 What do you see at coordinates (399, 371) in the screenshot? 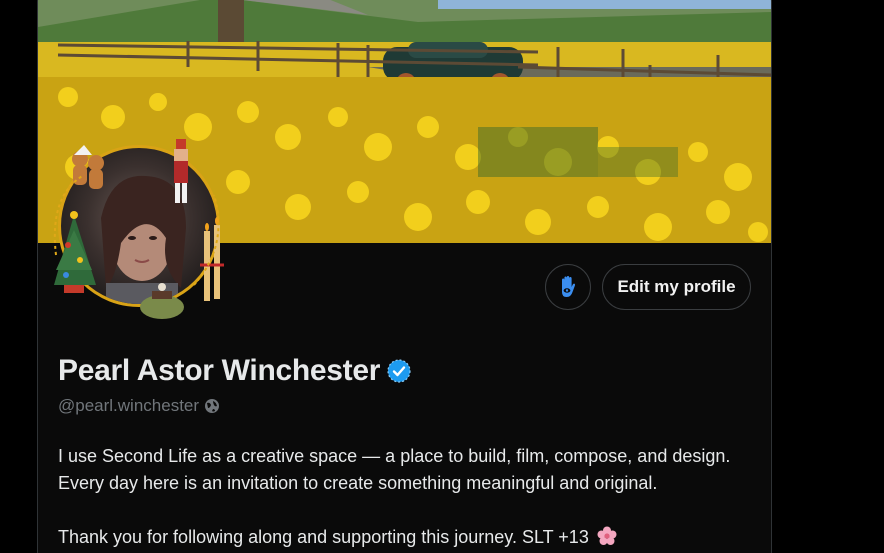
I see `verified-badge-icon` at bounding box center [399, 371].